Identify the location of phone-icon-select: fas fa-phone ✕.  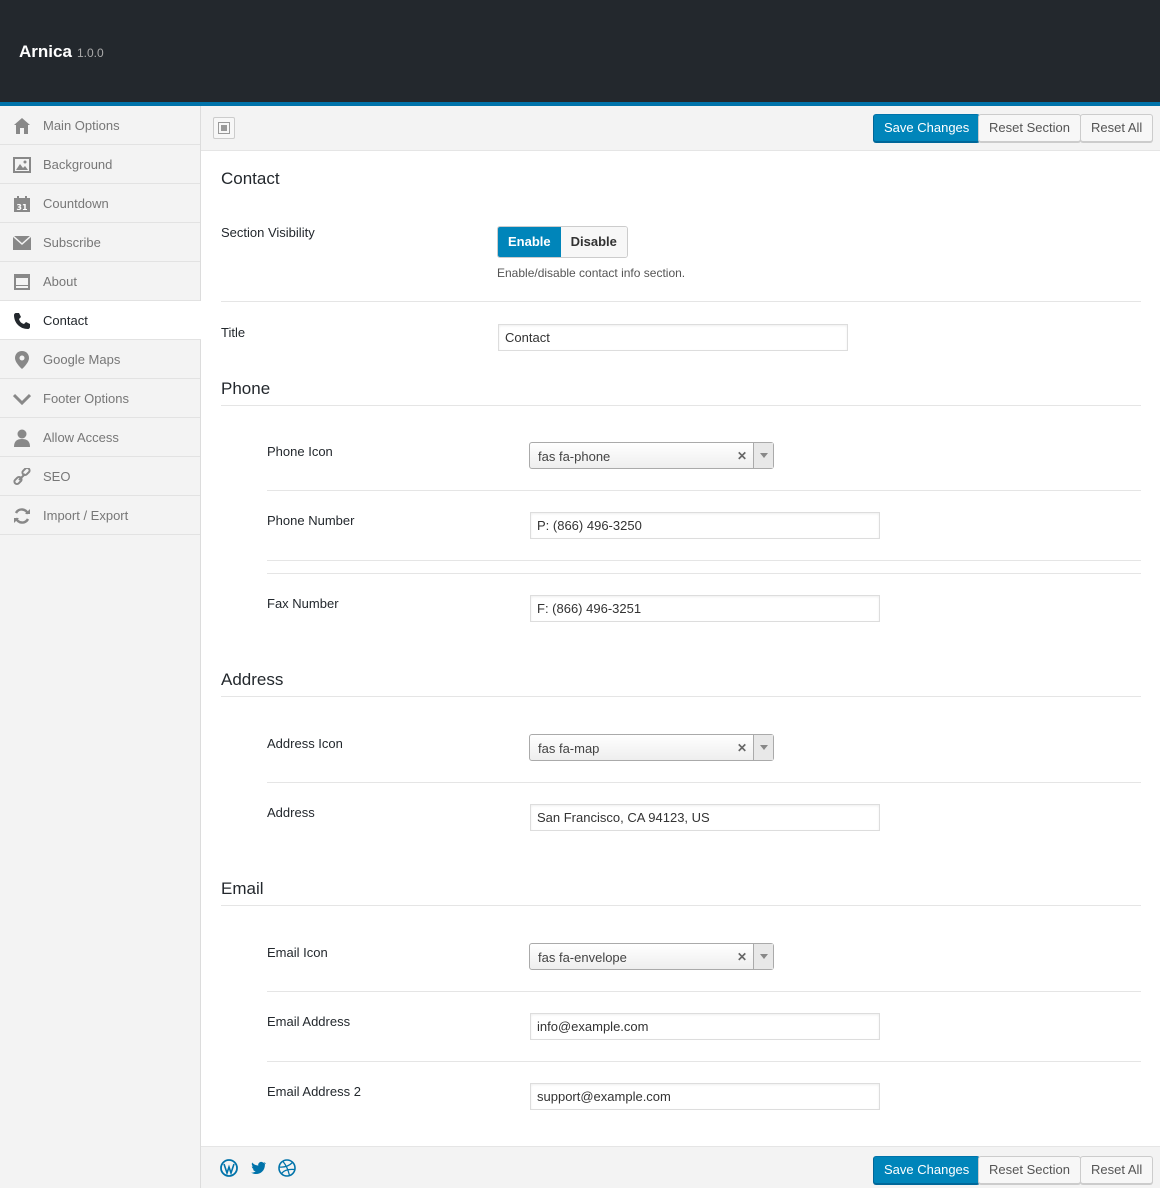
(651, 455).